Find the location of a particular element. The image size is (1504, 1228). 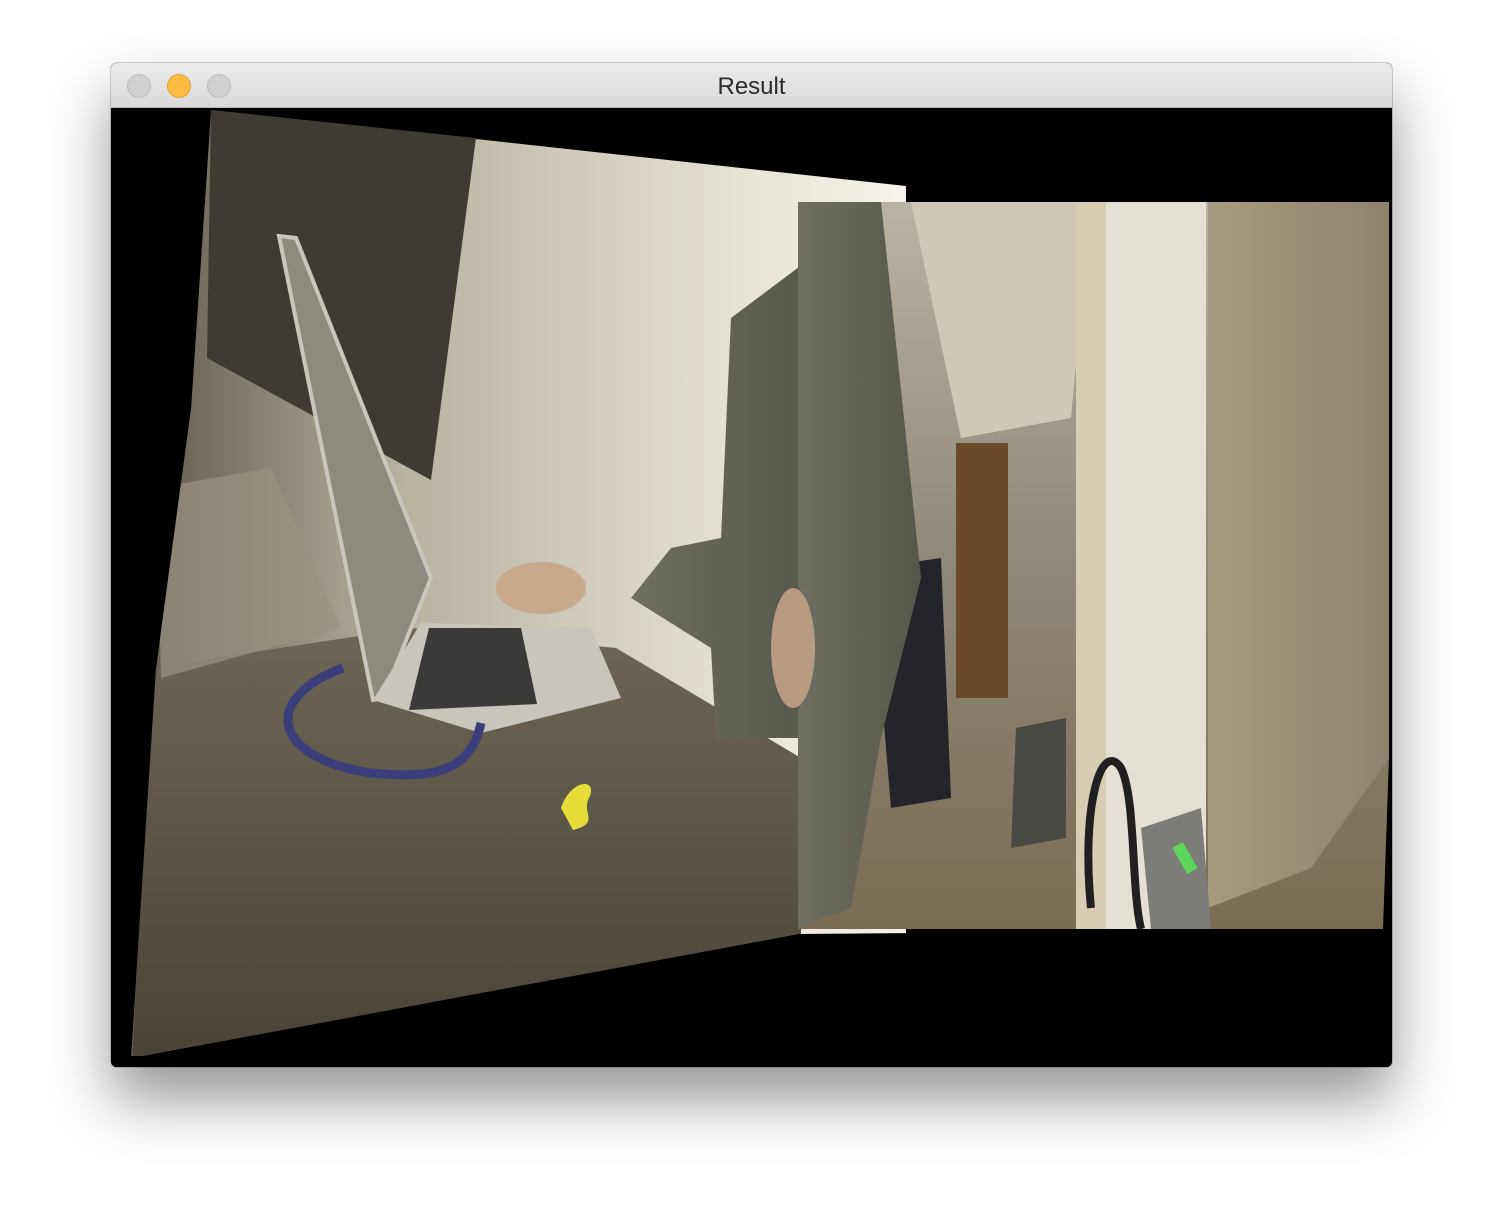

power-strip is located at coordinates (1176, 868).